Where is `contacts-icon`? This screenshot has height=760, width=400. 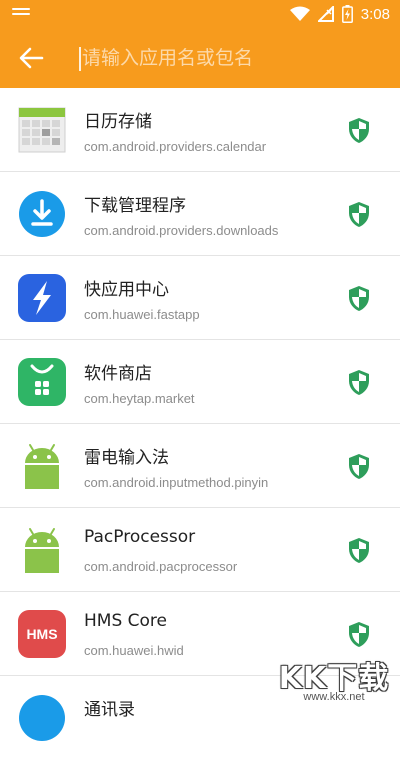 contacts-icon is located at coordinates (42, 718).